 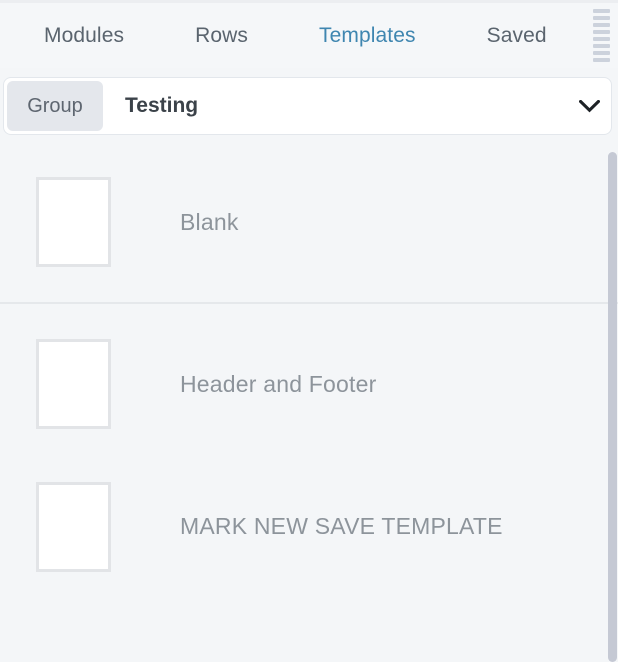 I want to click on tab-templates: Templates, so click(x=367, y=36).